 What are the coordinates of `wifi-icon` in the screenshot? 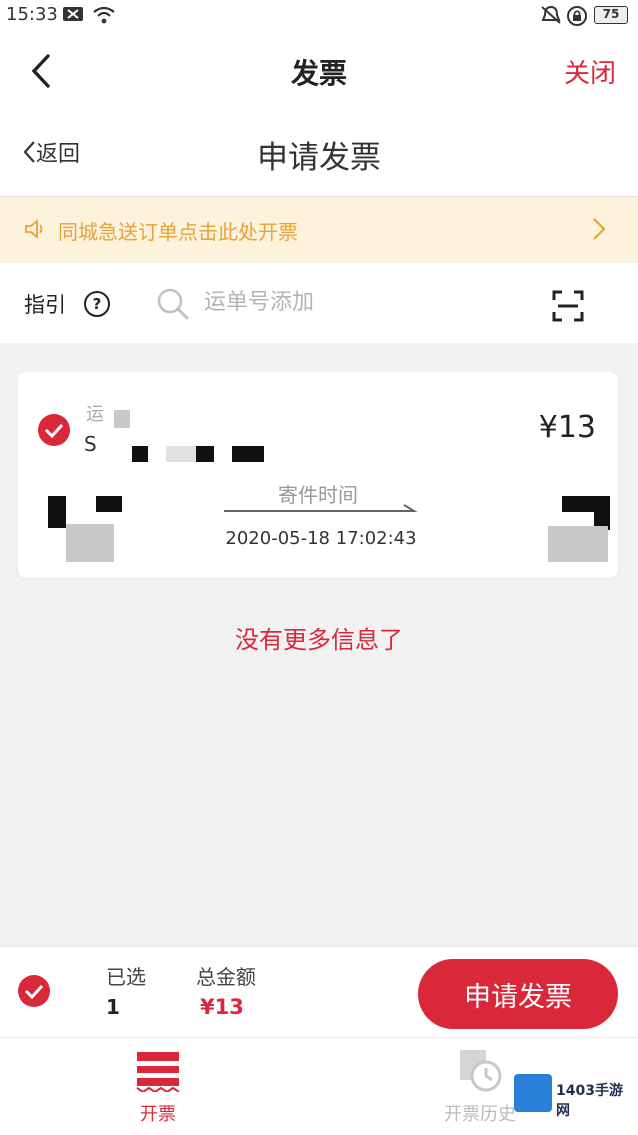 It's located at (104, 15).